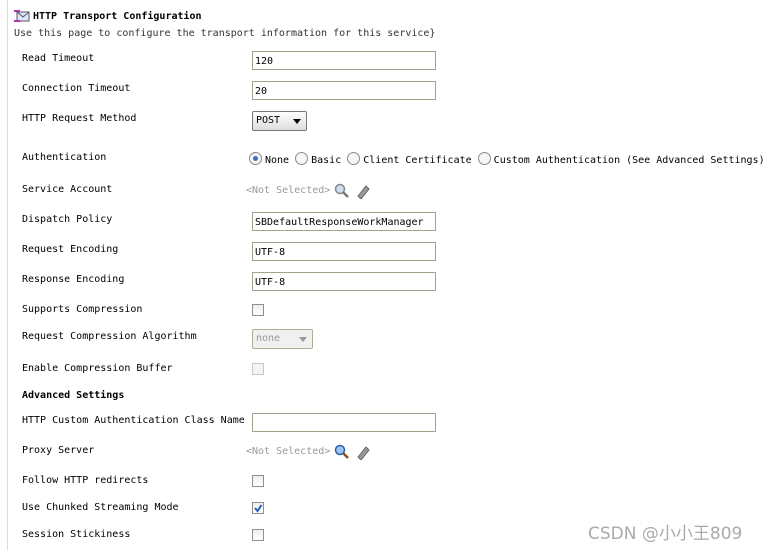 The width and height of the screenshot is (768, 550). Describe the element at coordinates (268, 338) in the screenshot. I see `compression-algorithm-value: none` at that location.